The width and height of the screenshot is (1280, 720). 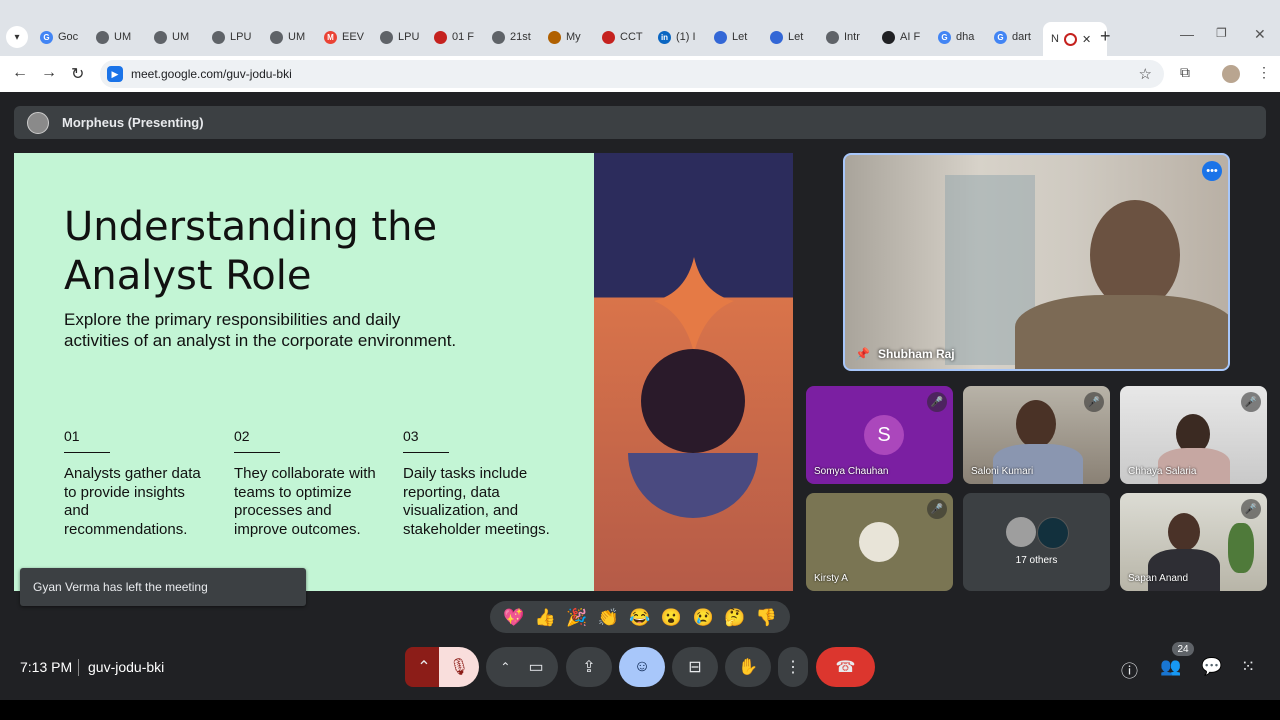 What do you see at coordinates (77, 74) in the screenshot?
I see `reload-icon: ↻` at bounding box center [77, 74].